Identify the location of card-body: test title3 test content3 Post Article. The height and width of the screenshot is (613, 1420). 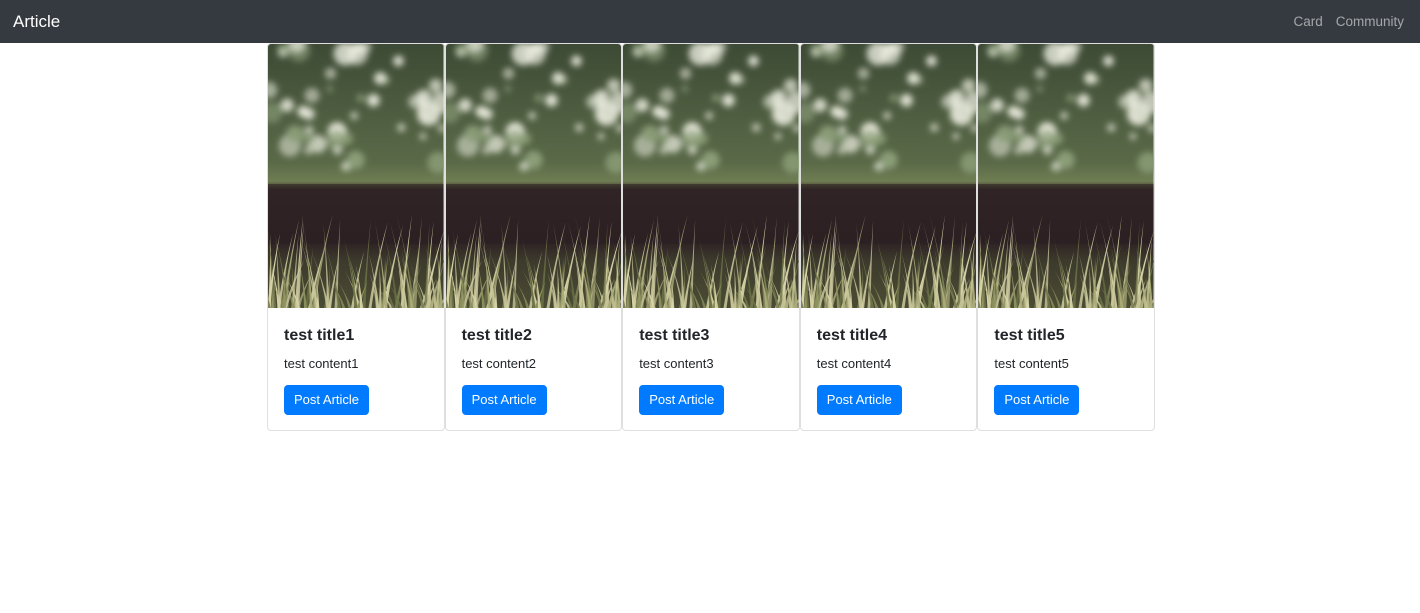
(711, 361).